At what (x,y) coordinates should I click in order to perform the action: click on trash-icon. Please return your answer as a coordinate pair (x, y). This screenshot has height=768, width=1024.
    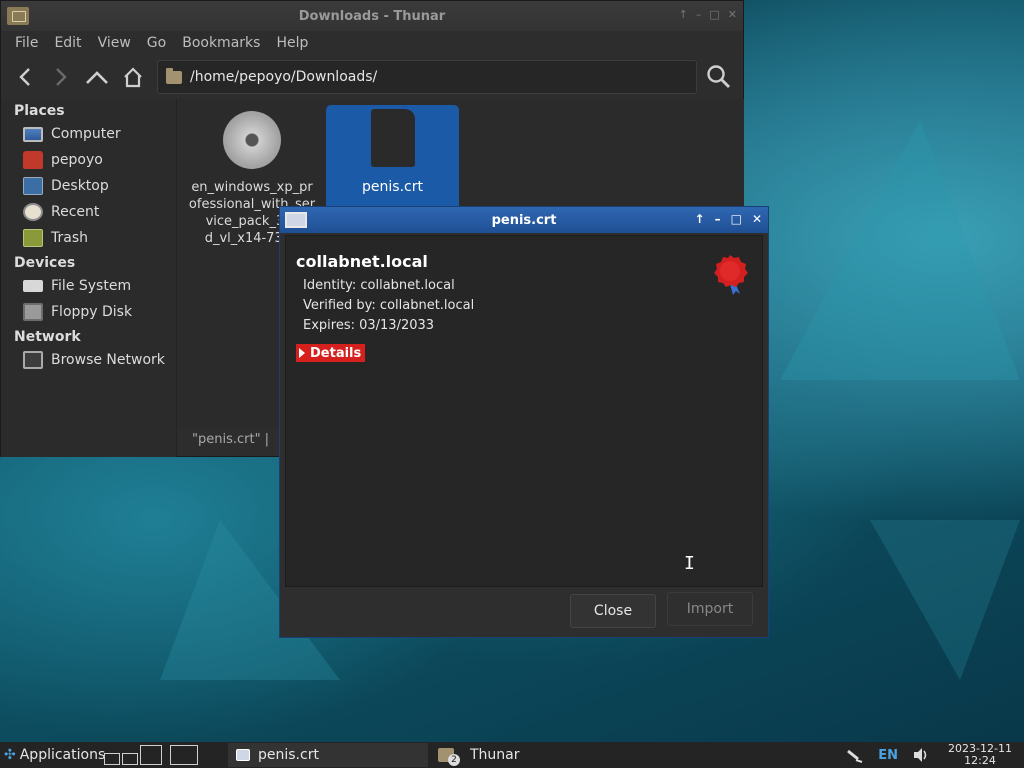
    Looking at the image, I should click on (33, 238).